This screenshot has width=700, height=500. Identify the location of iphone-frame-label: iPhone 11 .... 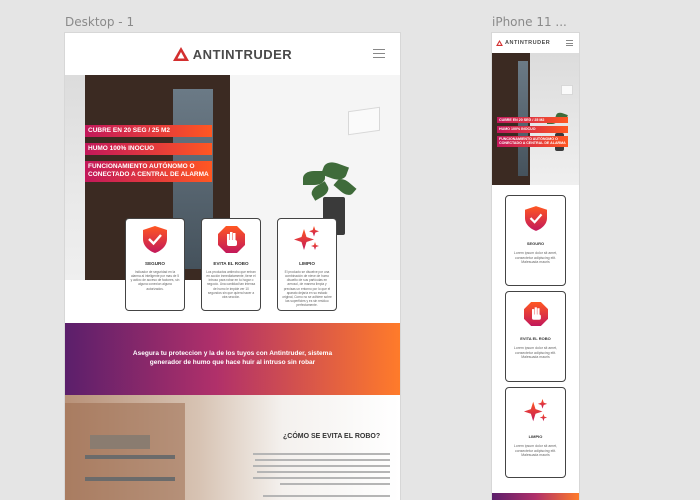
(529, 22).